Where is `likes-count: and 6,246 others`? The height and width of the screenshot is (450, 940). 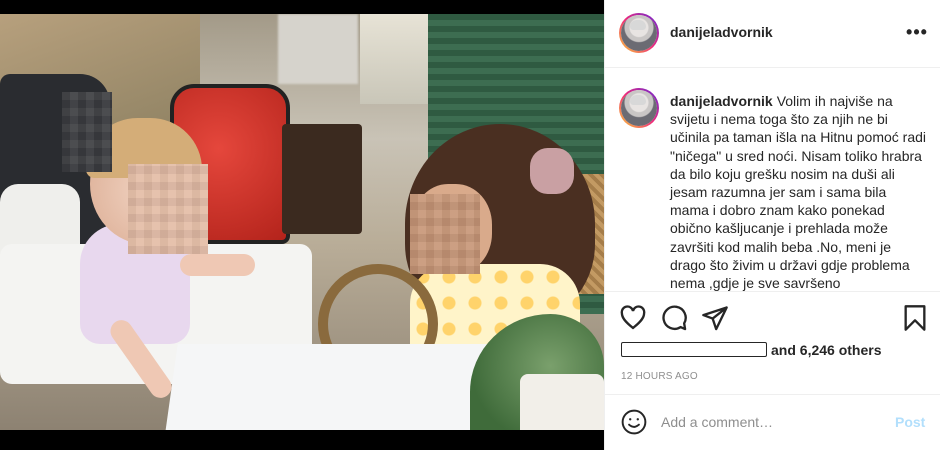
likes-count: and 6,246 others is located at coordinates (751, 351).